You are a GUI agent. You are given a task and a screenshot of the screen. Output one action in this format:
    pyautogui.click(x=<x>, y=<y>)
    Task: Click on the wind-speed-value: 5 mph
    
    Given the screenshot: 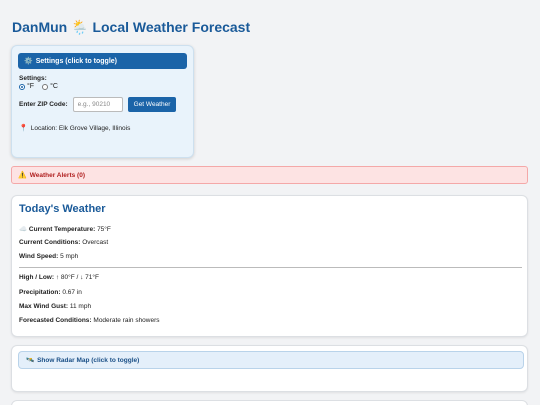 What is the action you would take?
    pyautogui.click(x=69, y=256)
    